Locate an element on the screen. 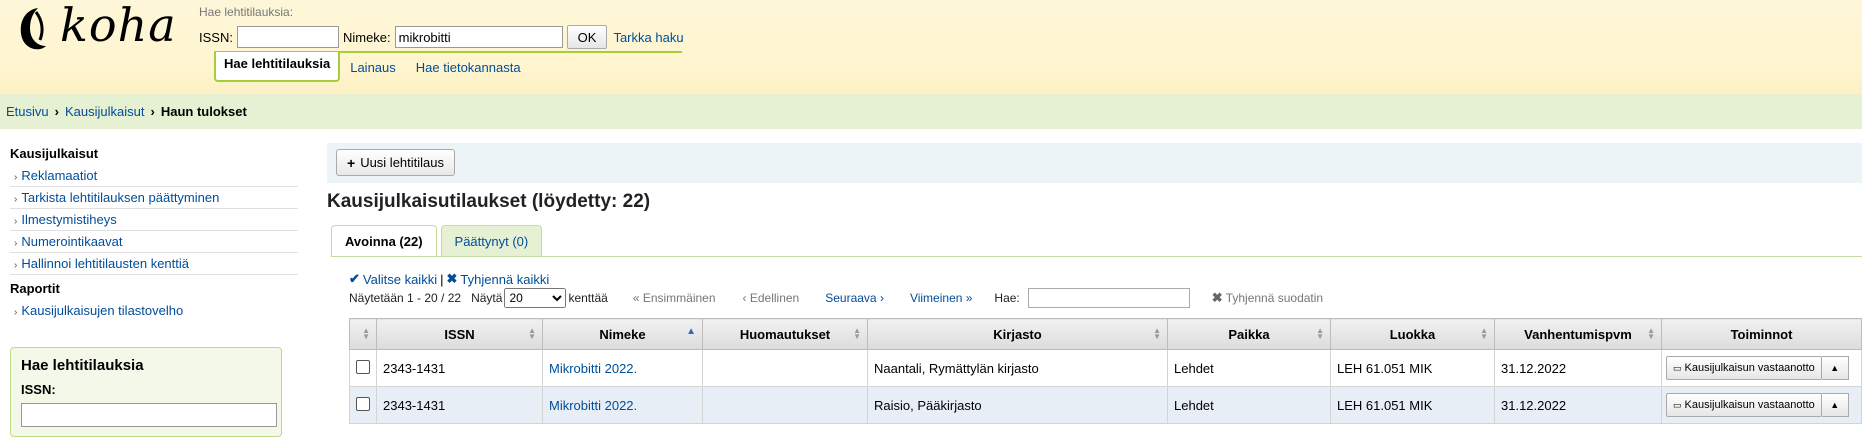 The height and width of the screenshot is (437, 1862). tab-expired: Päättynyt (0) is located at coordinates (491, 240).